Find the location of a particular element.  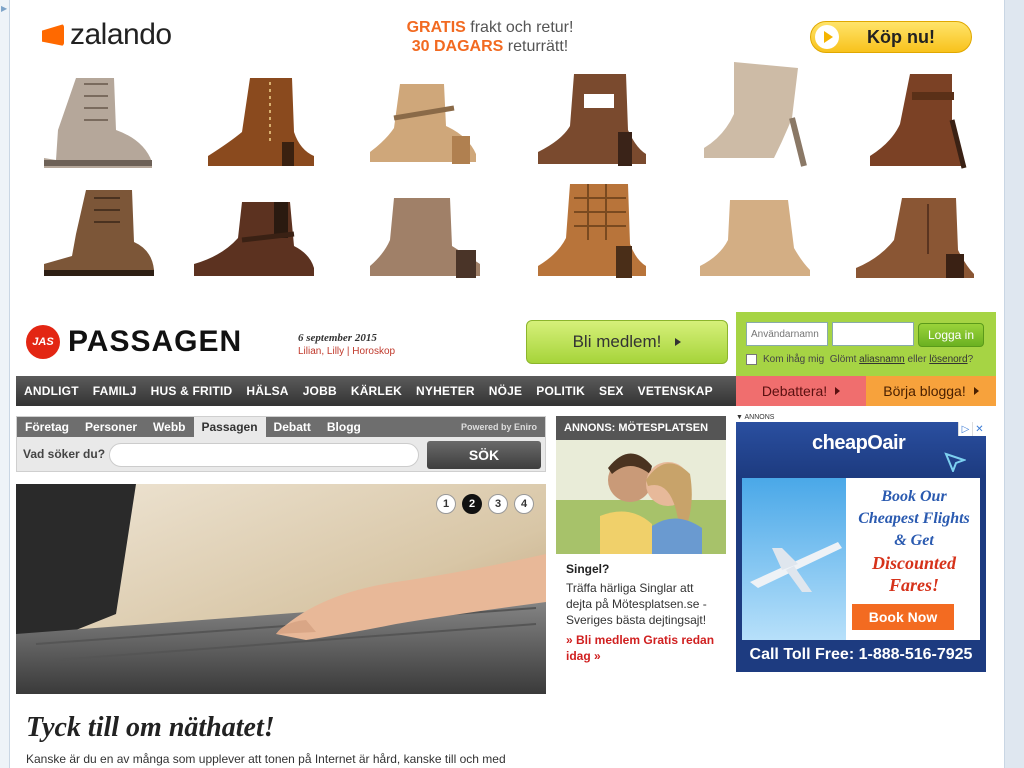

powered-by-prefix: Powered by is located at coordinates (486, 427).